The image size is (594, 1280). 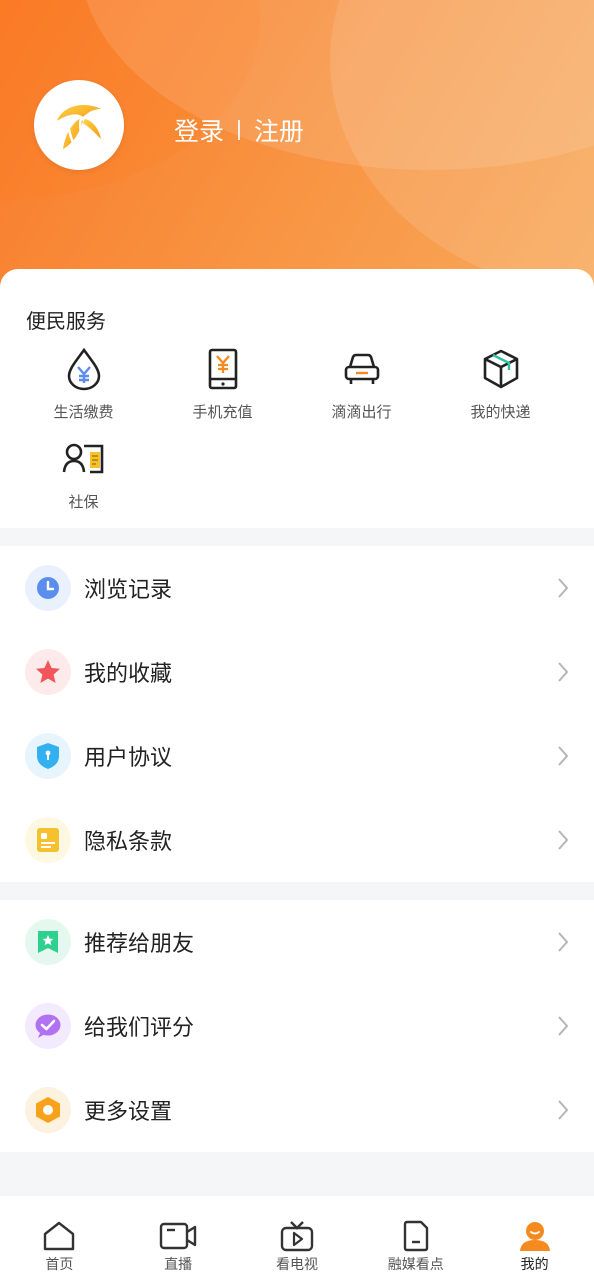 I want to click on star-icon, so click(x=48, y=671).